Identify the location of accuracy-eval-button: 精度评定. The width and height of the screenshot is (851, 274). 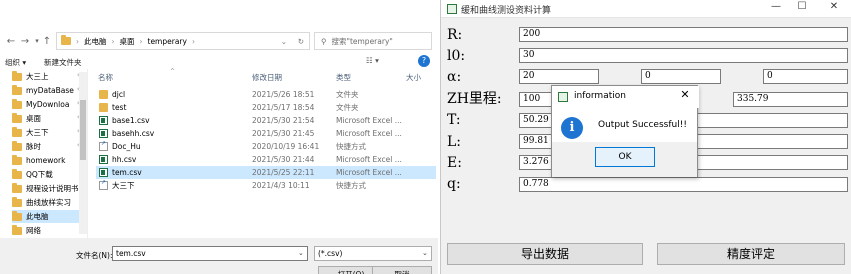
(751, 254).